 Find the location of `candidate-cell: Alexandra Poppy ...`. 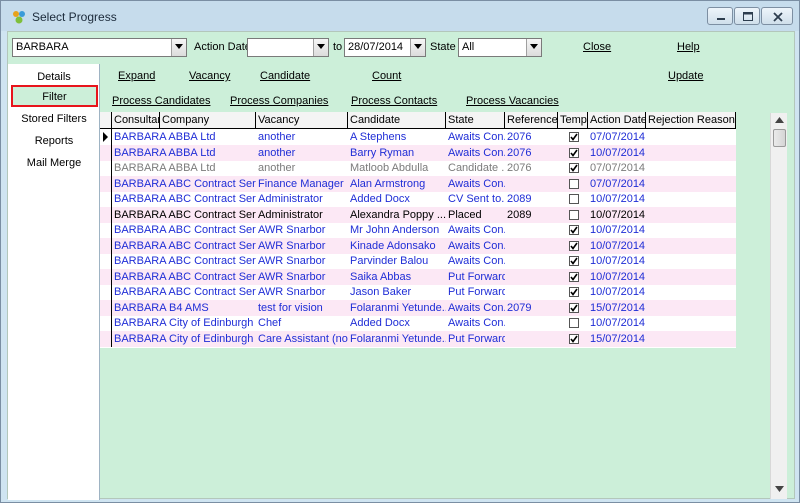

candidate-cell: Alexandra Poppy ... is located at coordinates (398, 214).